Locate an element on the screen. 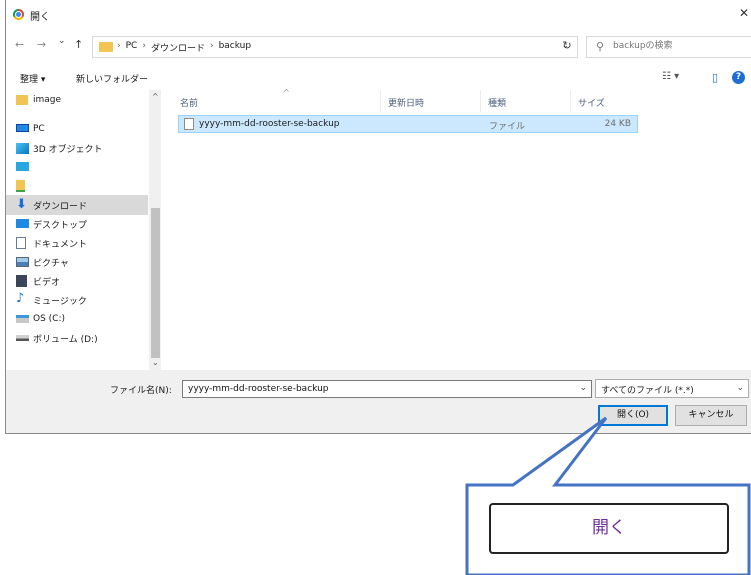 The height and width of the screenshot is (575, 751). sidebar-item-desktop: デスクトップ is located at coordinates (77, 224).